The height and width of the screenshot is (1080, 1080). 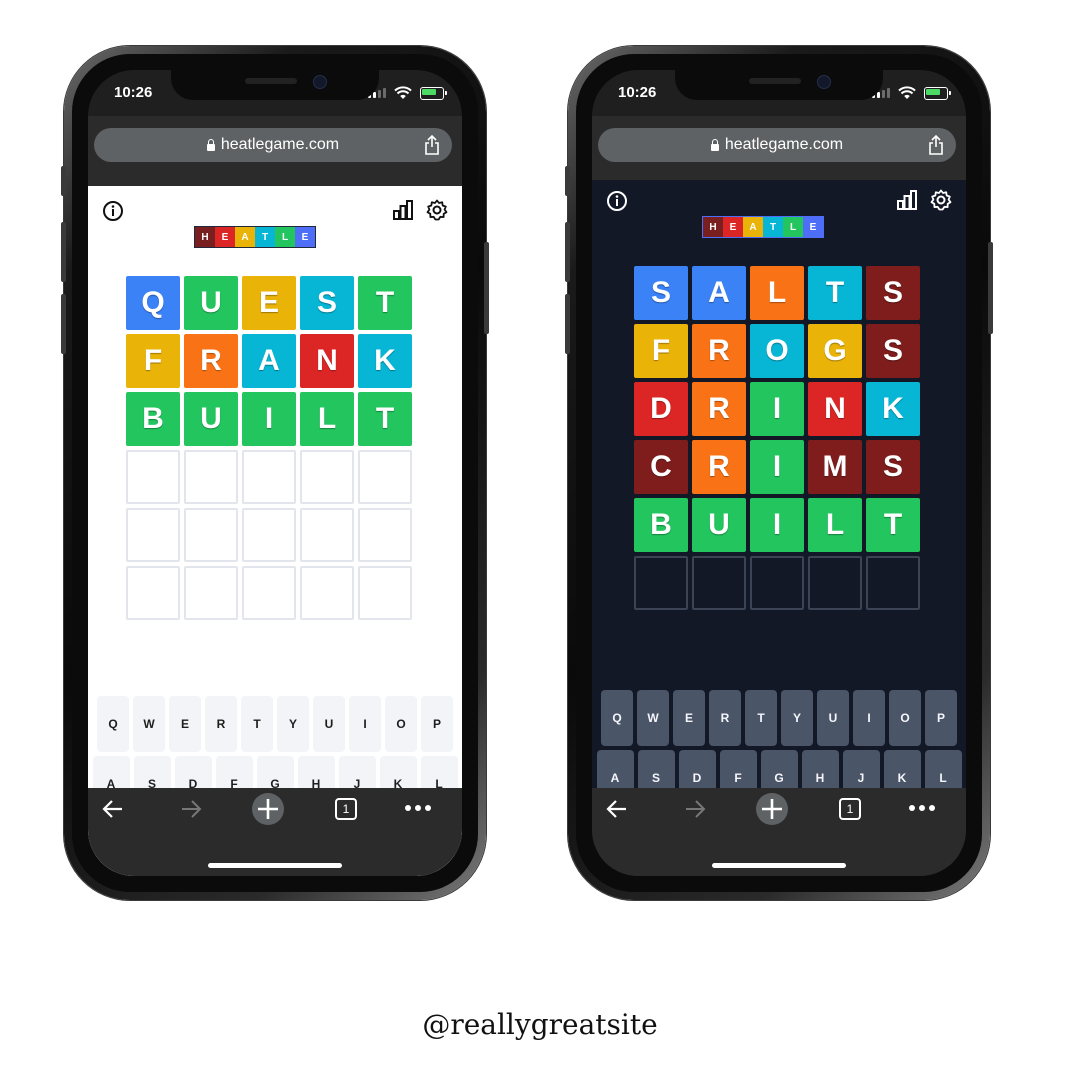 What do you see at coordinates (275, 724) in the screenshot?
I see `keyboard-row: QWERTYUIOP` at bounding box center [275, 724].